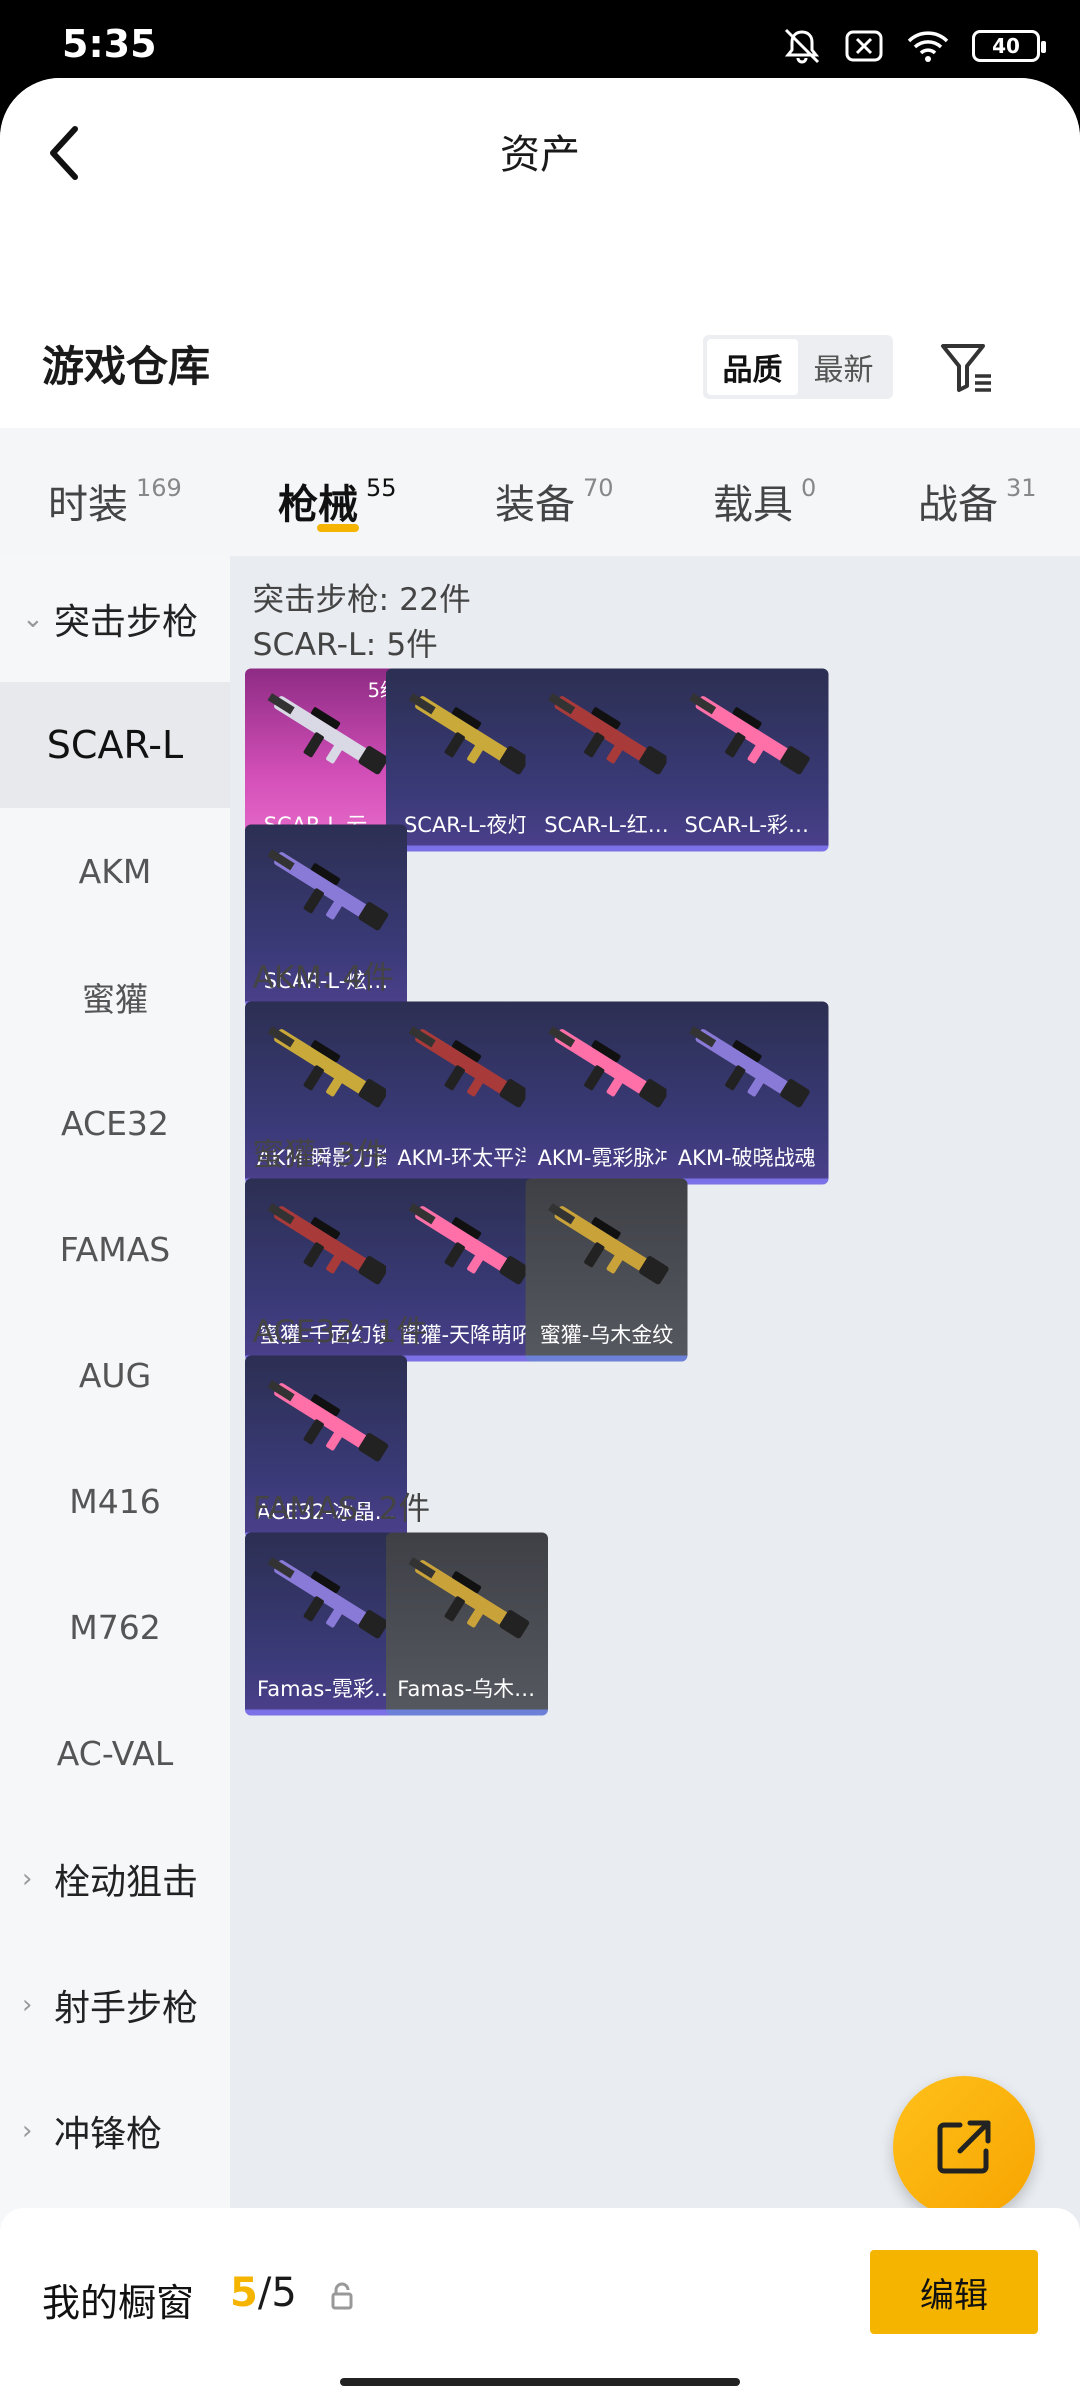  What do you see at coordinates (598, 488) in the screenshot?
I see `tab-count: 70` at bounding box center [598, 488].